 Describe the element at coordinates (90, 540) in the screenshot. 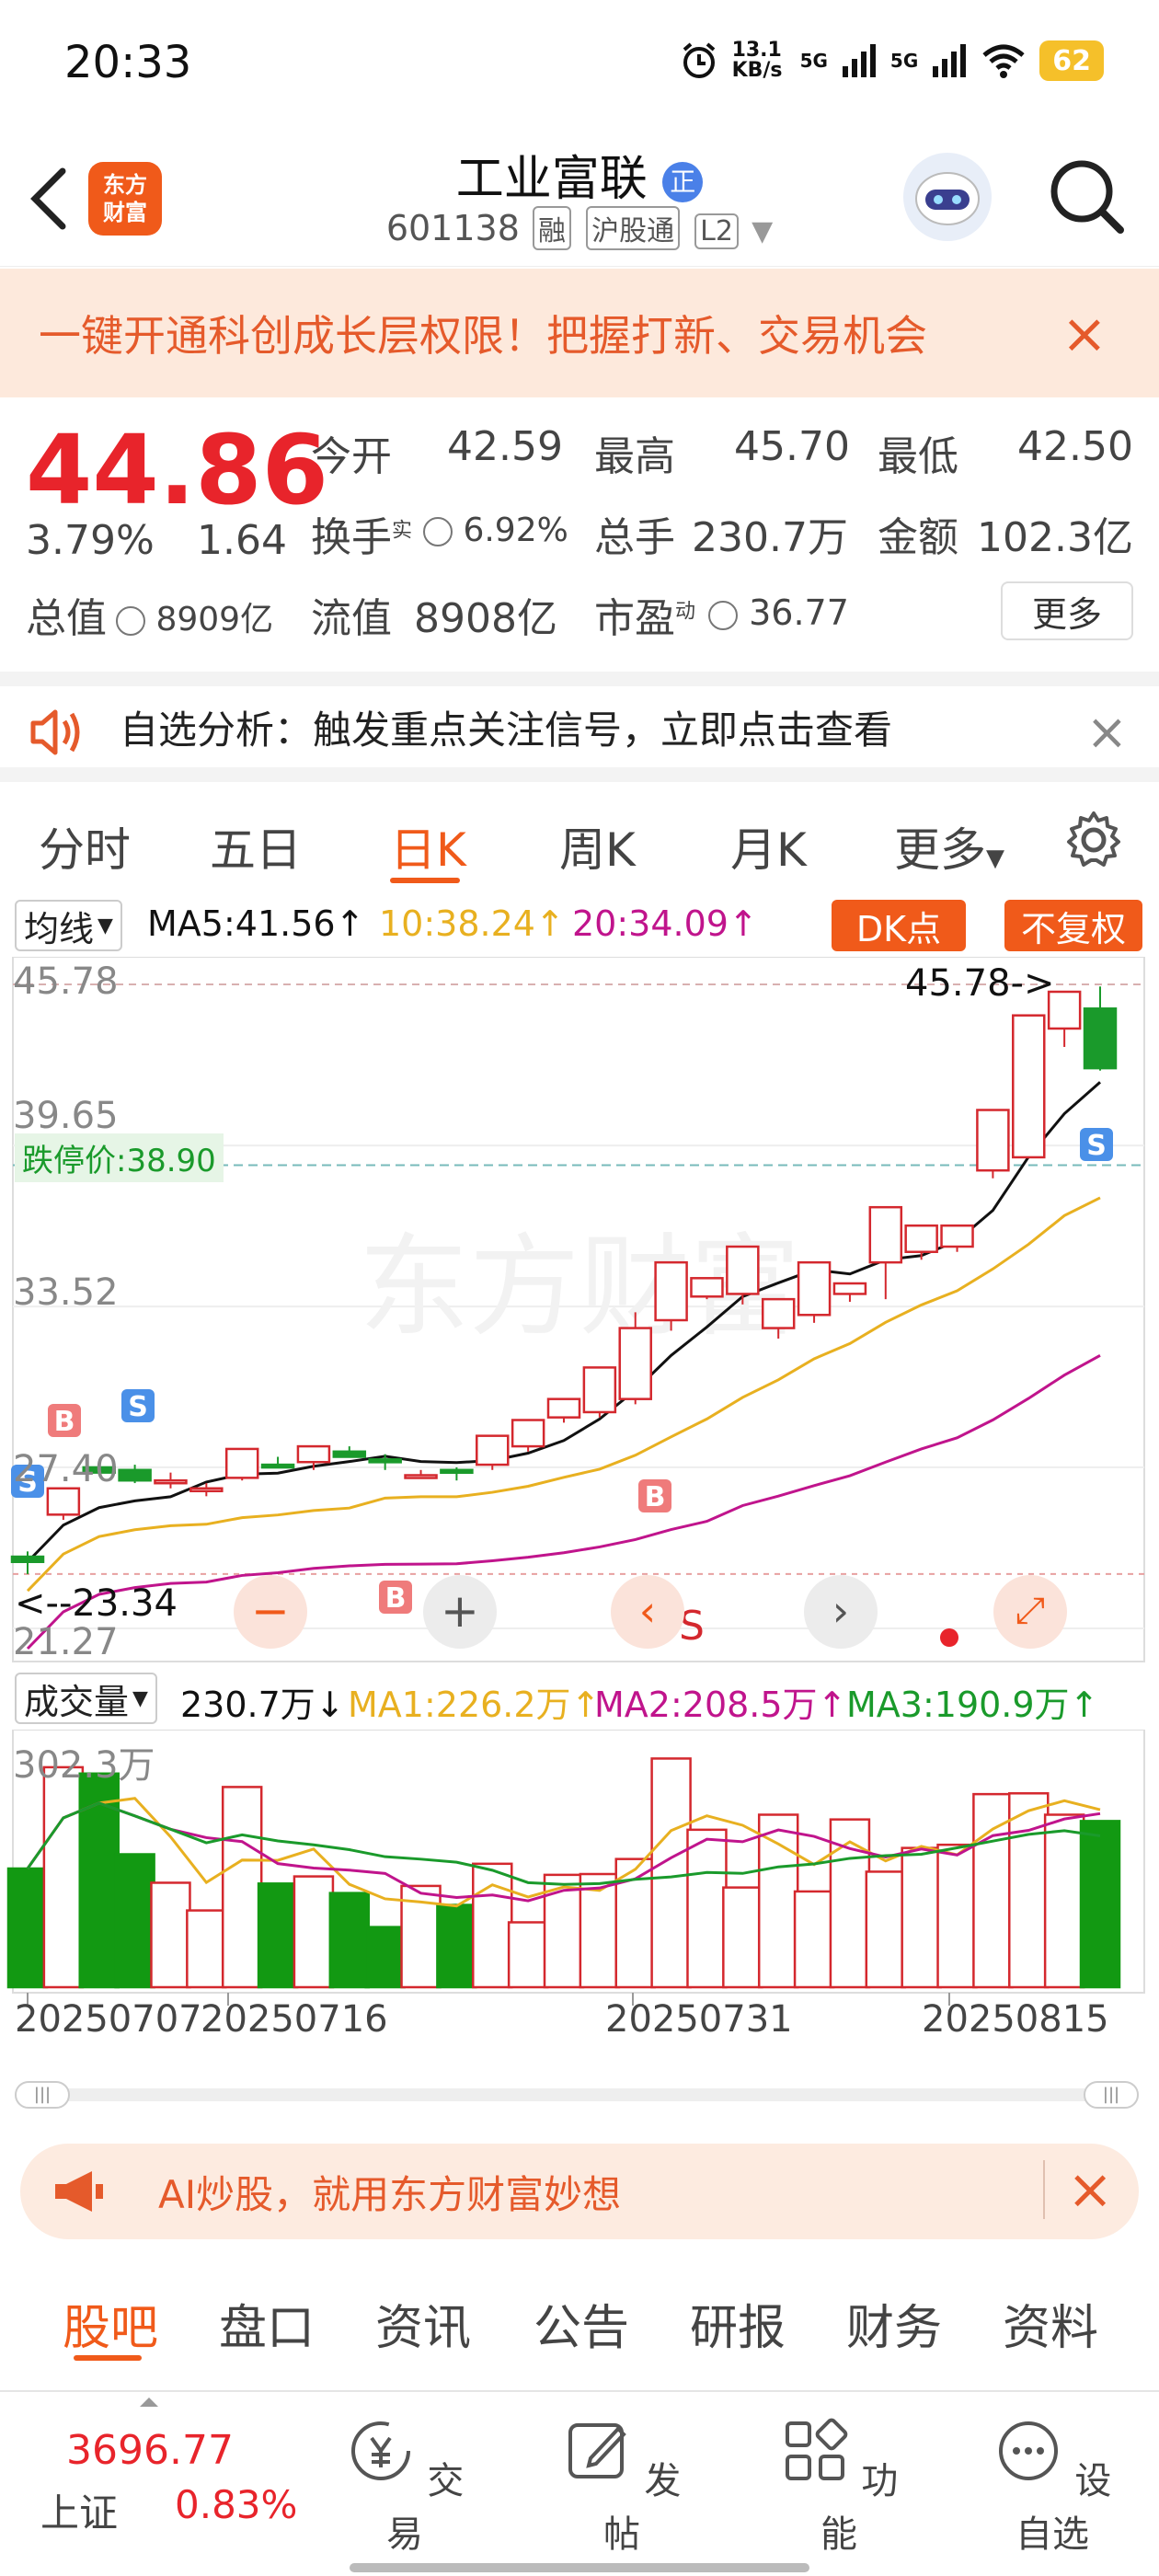

I see `change-percent: 3.79%` at that location.